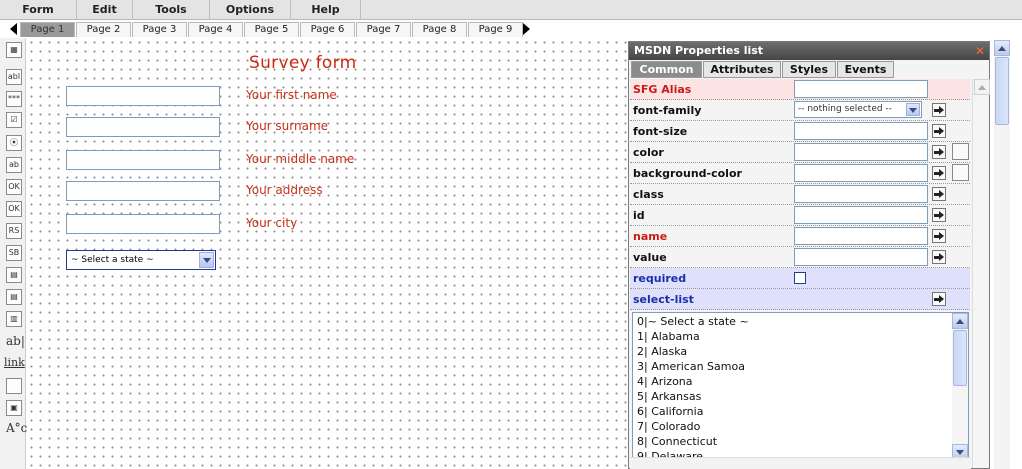 This screenshot has height=469, width=1022. What do you see at coordinates (38, 10) in the screenshot?
I see `menu-form: Form` at bounding box center [38, 10].